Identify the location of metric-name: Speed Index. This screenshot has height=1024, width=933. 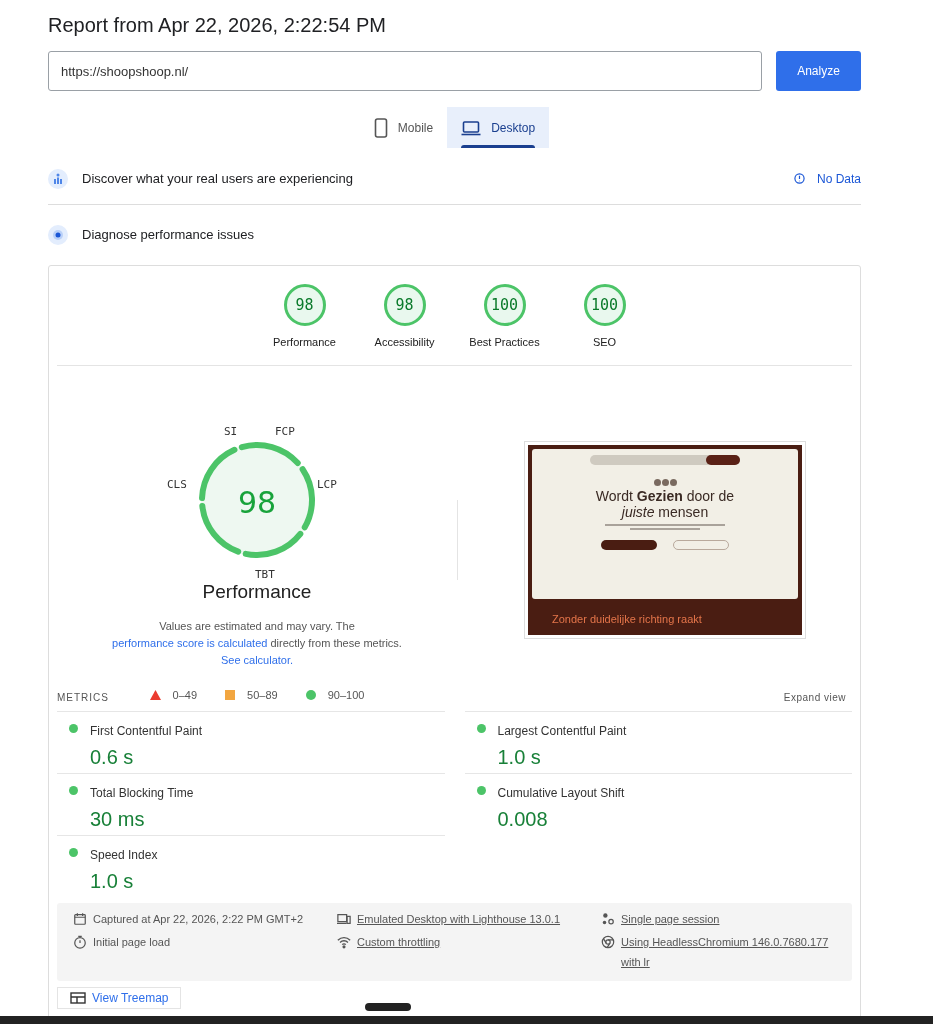
(124, 855).